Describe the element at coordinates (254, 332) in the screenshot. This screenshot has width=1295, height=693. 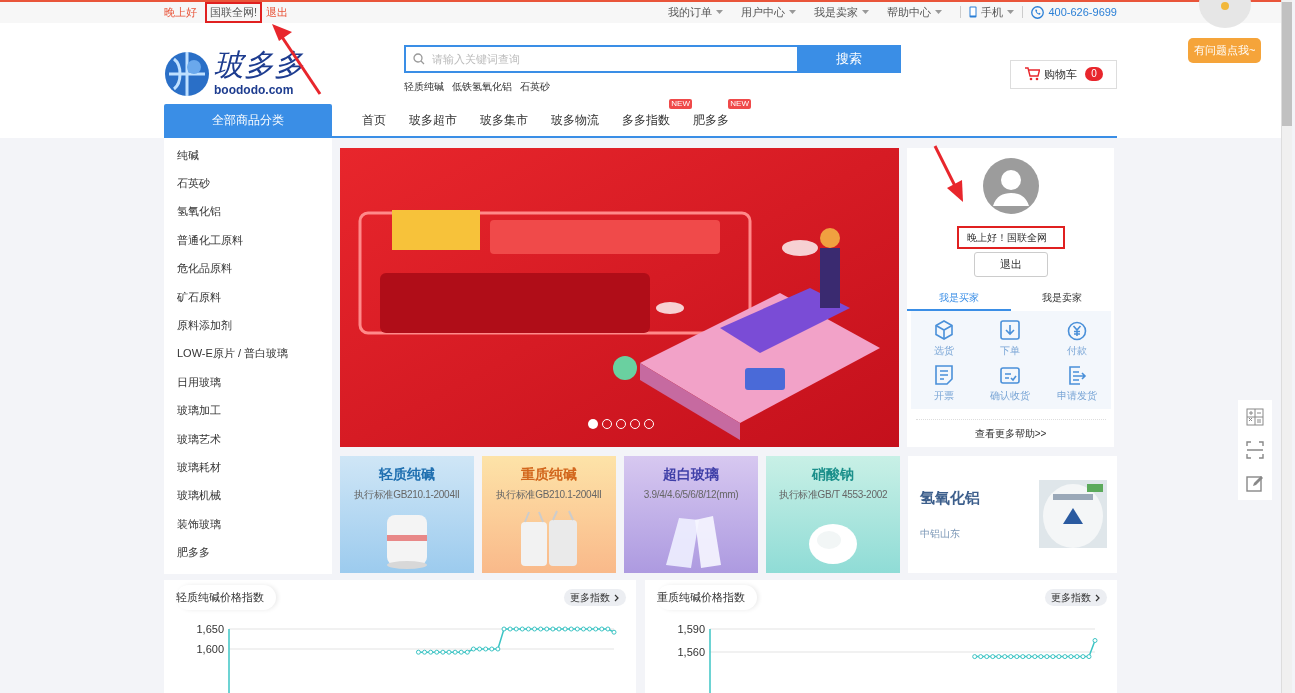
I see `category-link: 原料添加剂` at that location.